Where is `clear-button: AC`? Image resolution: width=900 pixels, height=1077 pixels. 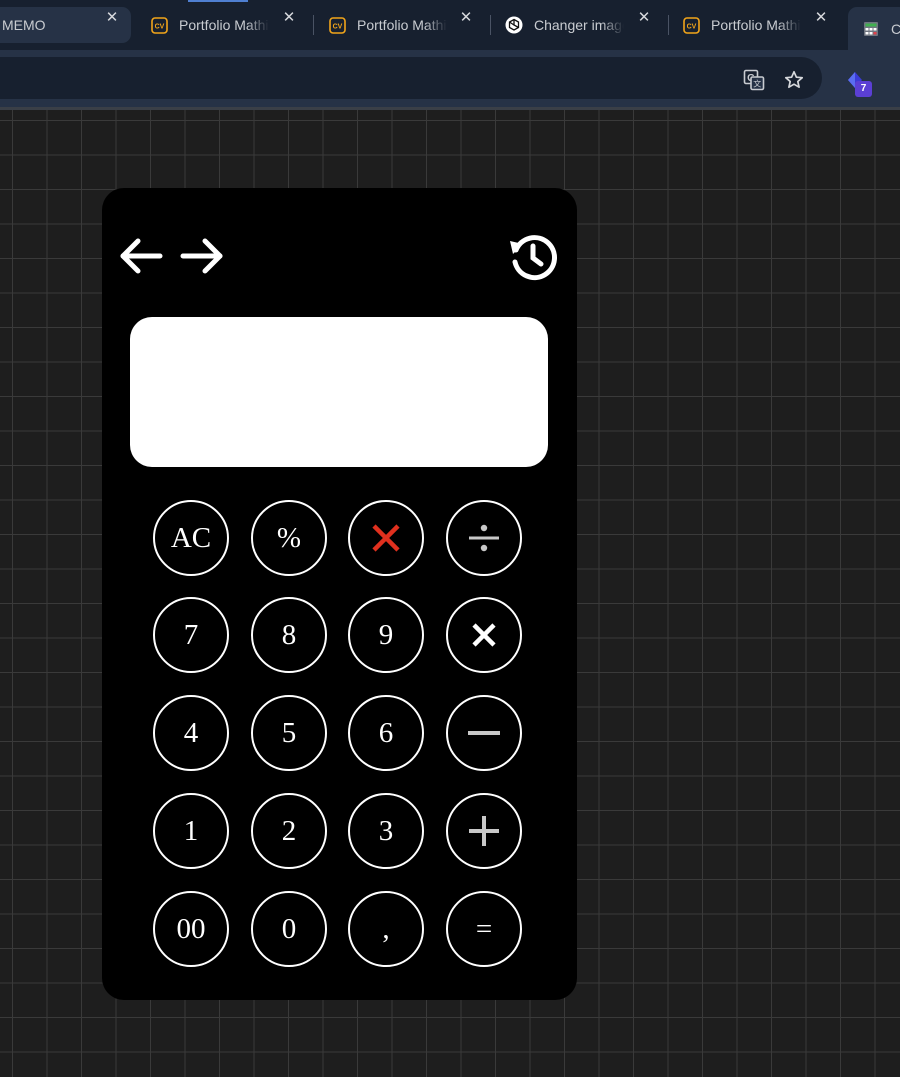
clear-button: AC is located at coordinates (191, 538).